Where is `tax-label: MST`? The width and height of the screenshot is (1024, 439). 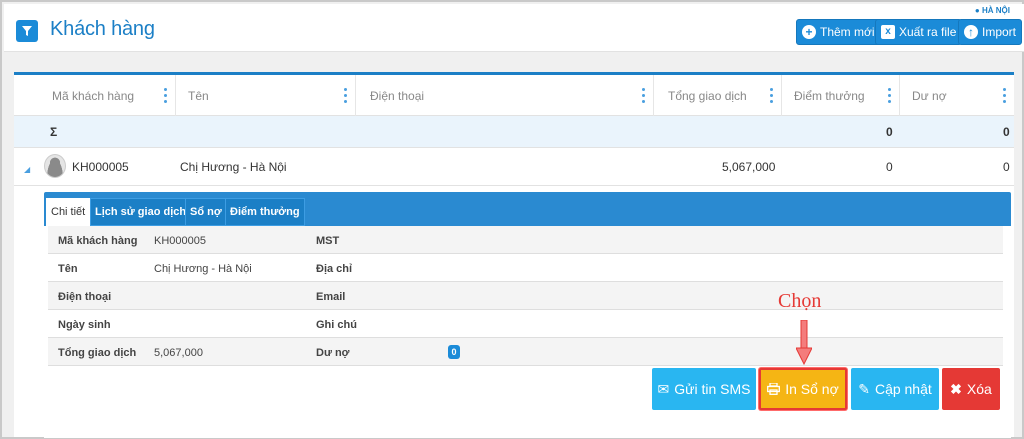
tax-label: MST is located at coordinates (328, 241).